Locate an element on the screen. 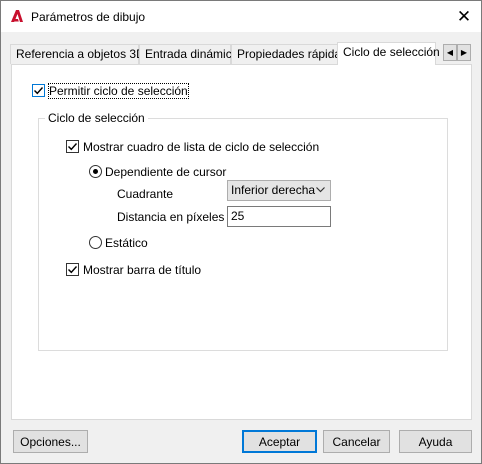  tab-scroll-right-button: ▶ is located at coordinates (464, 52).